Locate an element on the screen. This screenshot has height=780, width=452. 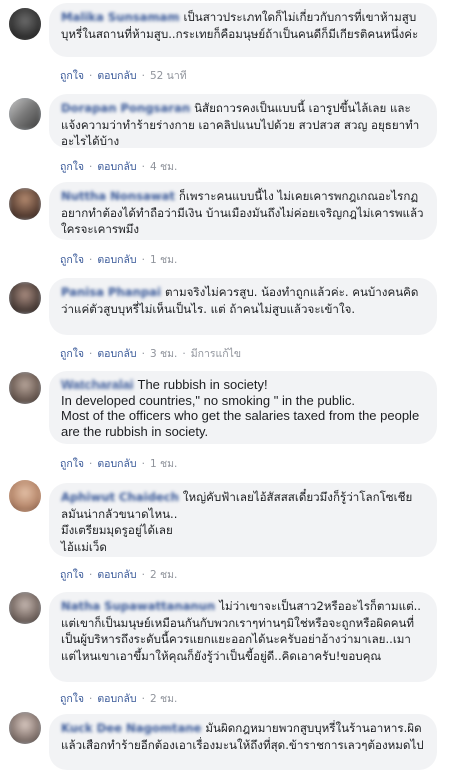
comment-actions: ถูกใจ · ตอบกลับ · 3 ชม. · มีการแก้ไข is located at coordinates (150, 353).